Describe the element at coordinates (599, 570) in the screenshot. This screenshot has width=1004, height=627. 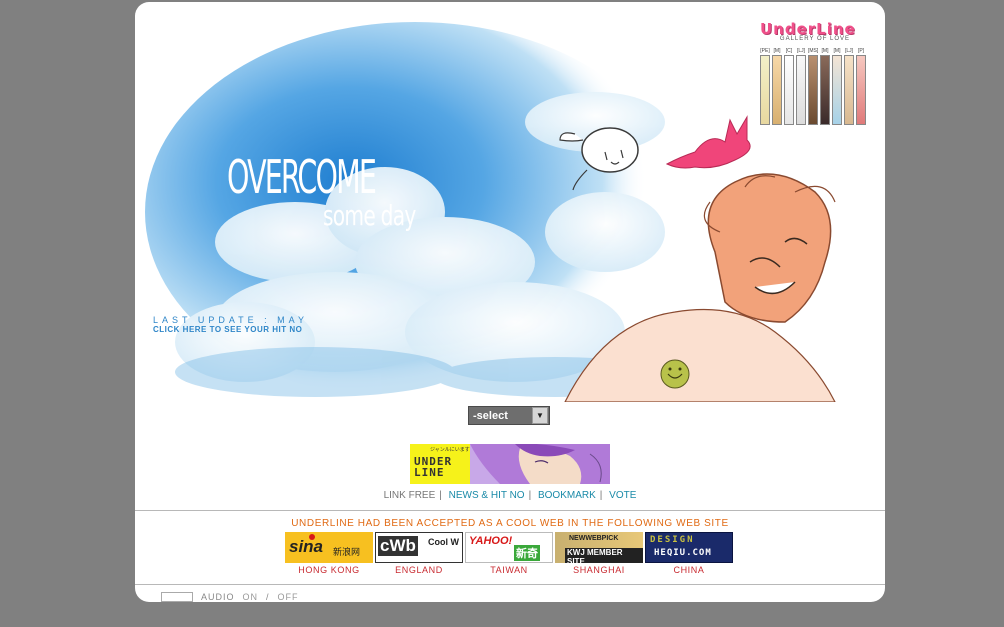
I see `site-label: SHANGHAI` at that location.